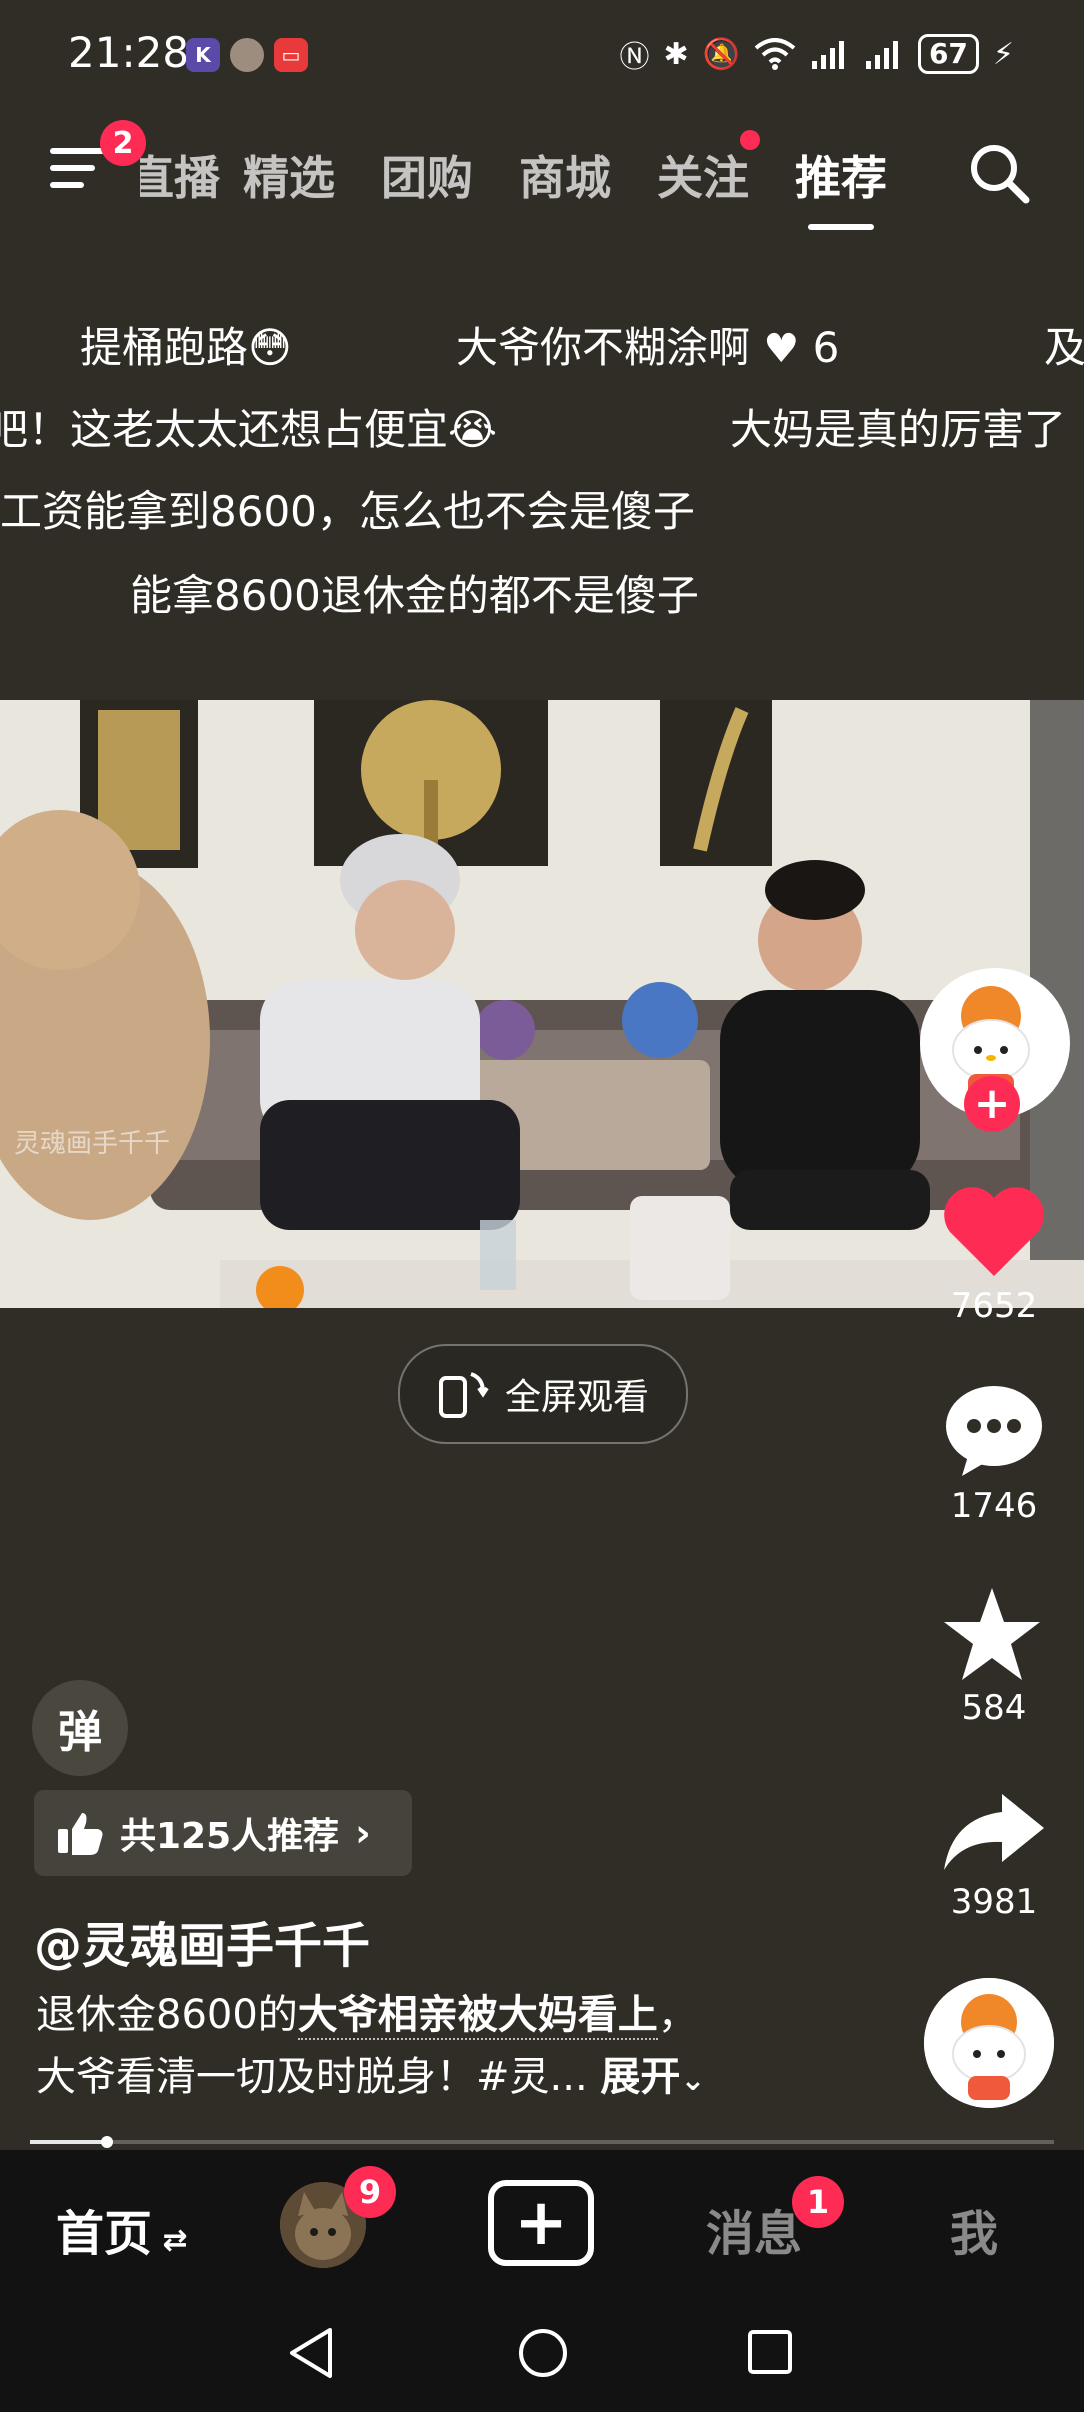 This screenshot has width=1084, height=2412. I want to click on fullscreen-button: 全屏观看, so click(543, 1394).